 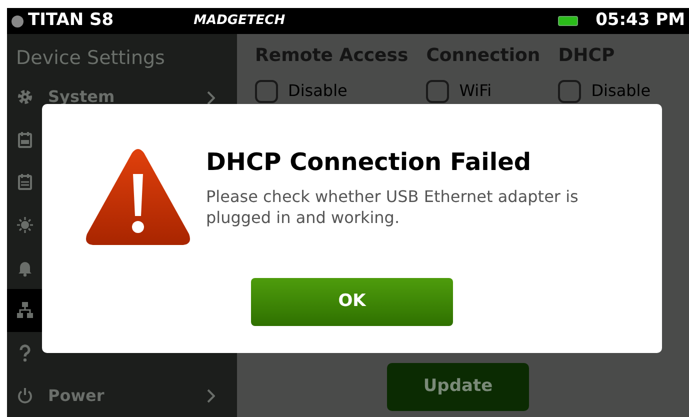 I want to click on brand-logo: MADGETECH, so click(x=240, y=21).